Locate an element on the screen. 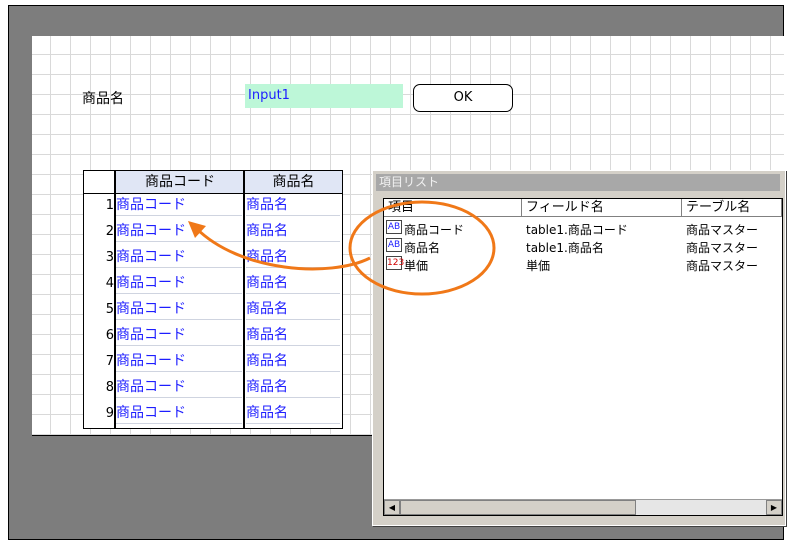 This screenshot has width=792, height=547. drag-arrow is located at coordinates (282, 248).